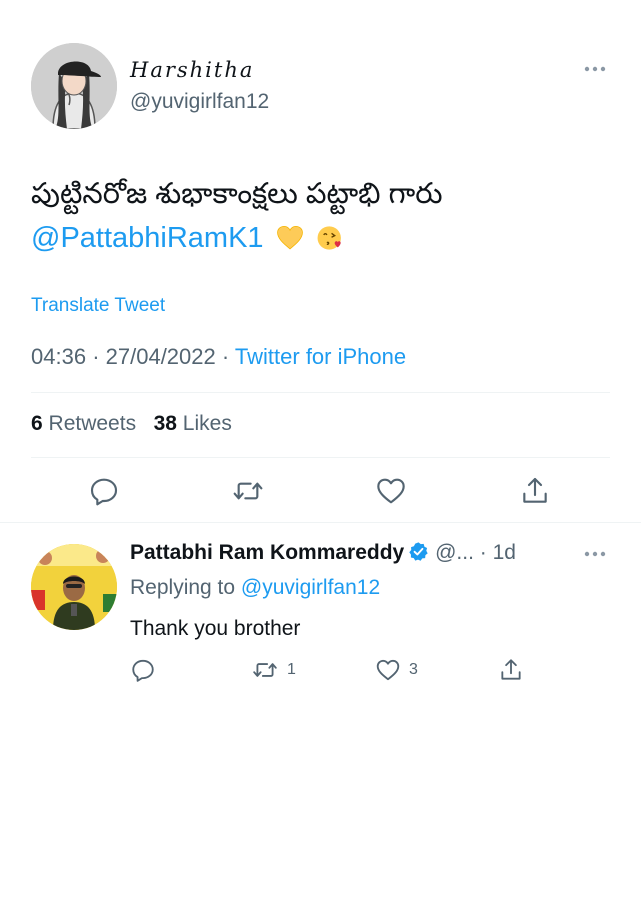 The height and width of the screenshot is (900, 641). What do you see at coordinates (237, 194) in the screenshot?
I see `tweet-text-telugu: పుట్టినరోజ శుభాకాంక్షలు పట్టాభి గారు` at bounding box center [237, 194].